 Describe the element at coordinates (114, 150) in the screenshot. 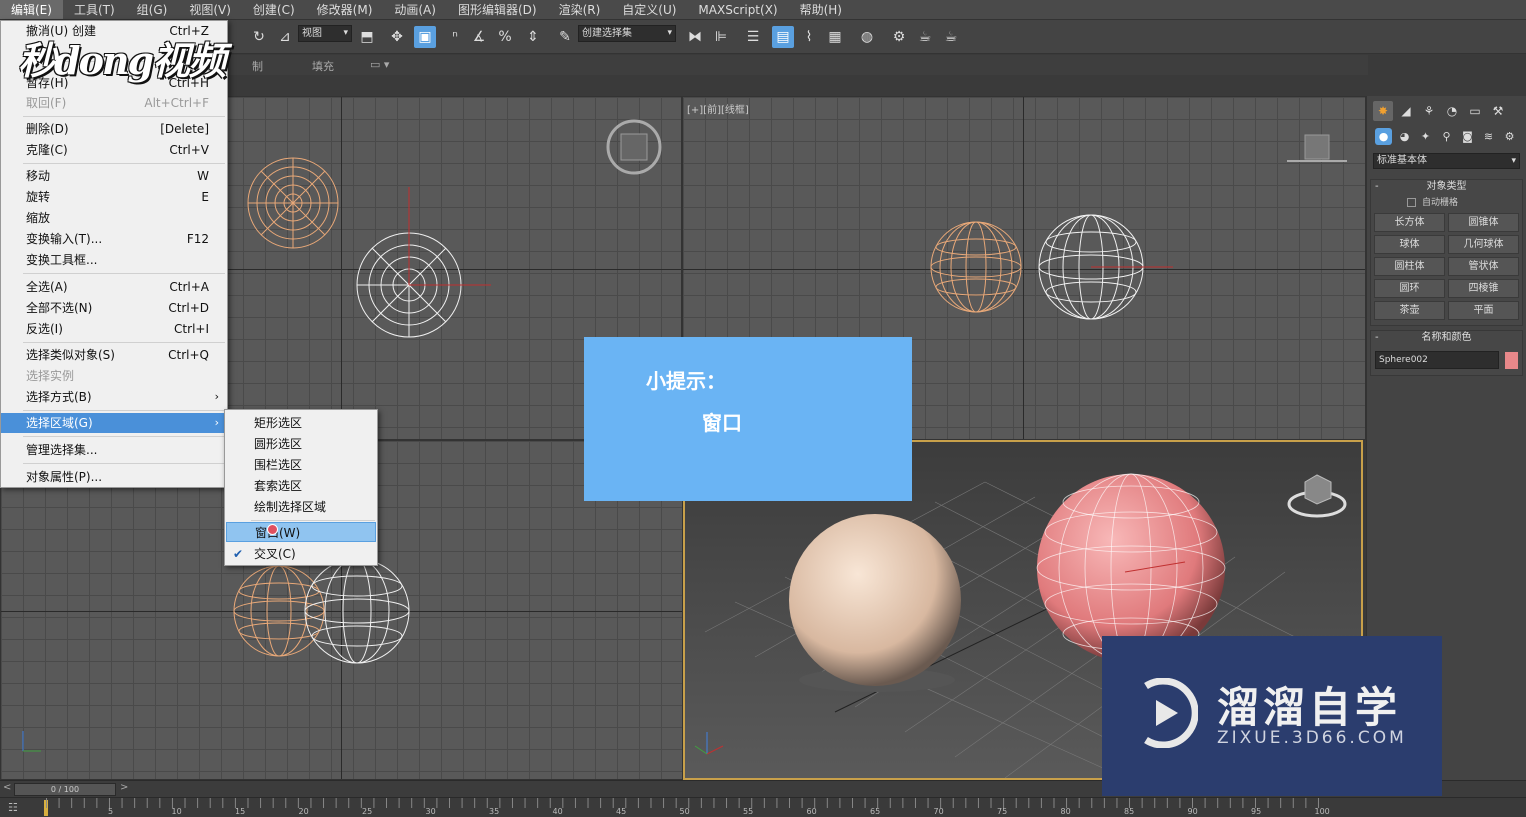

I see `menu-item-clone: 克隆(C) Ctrl+V` at that location.